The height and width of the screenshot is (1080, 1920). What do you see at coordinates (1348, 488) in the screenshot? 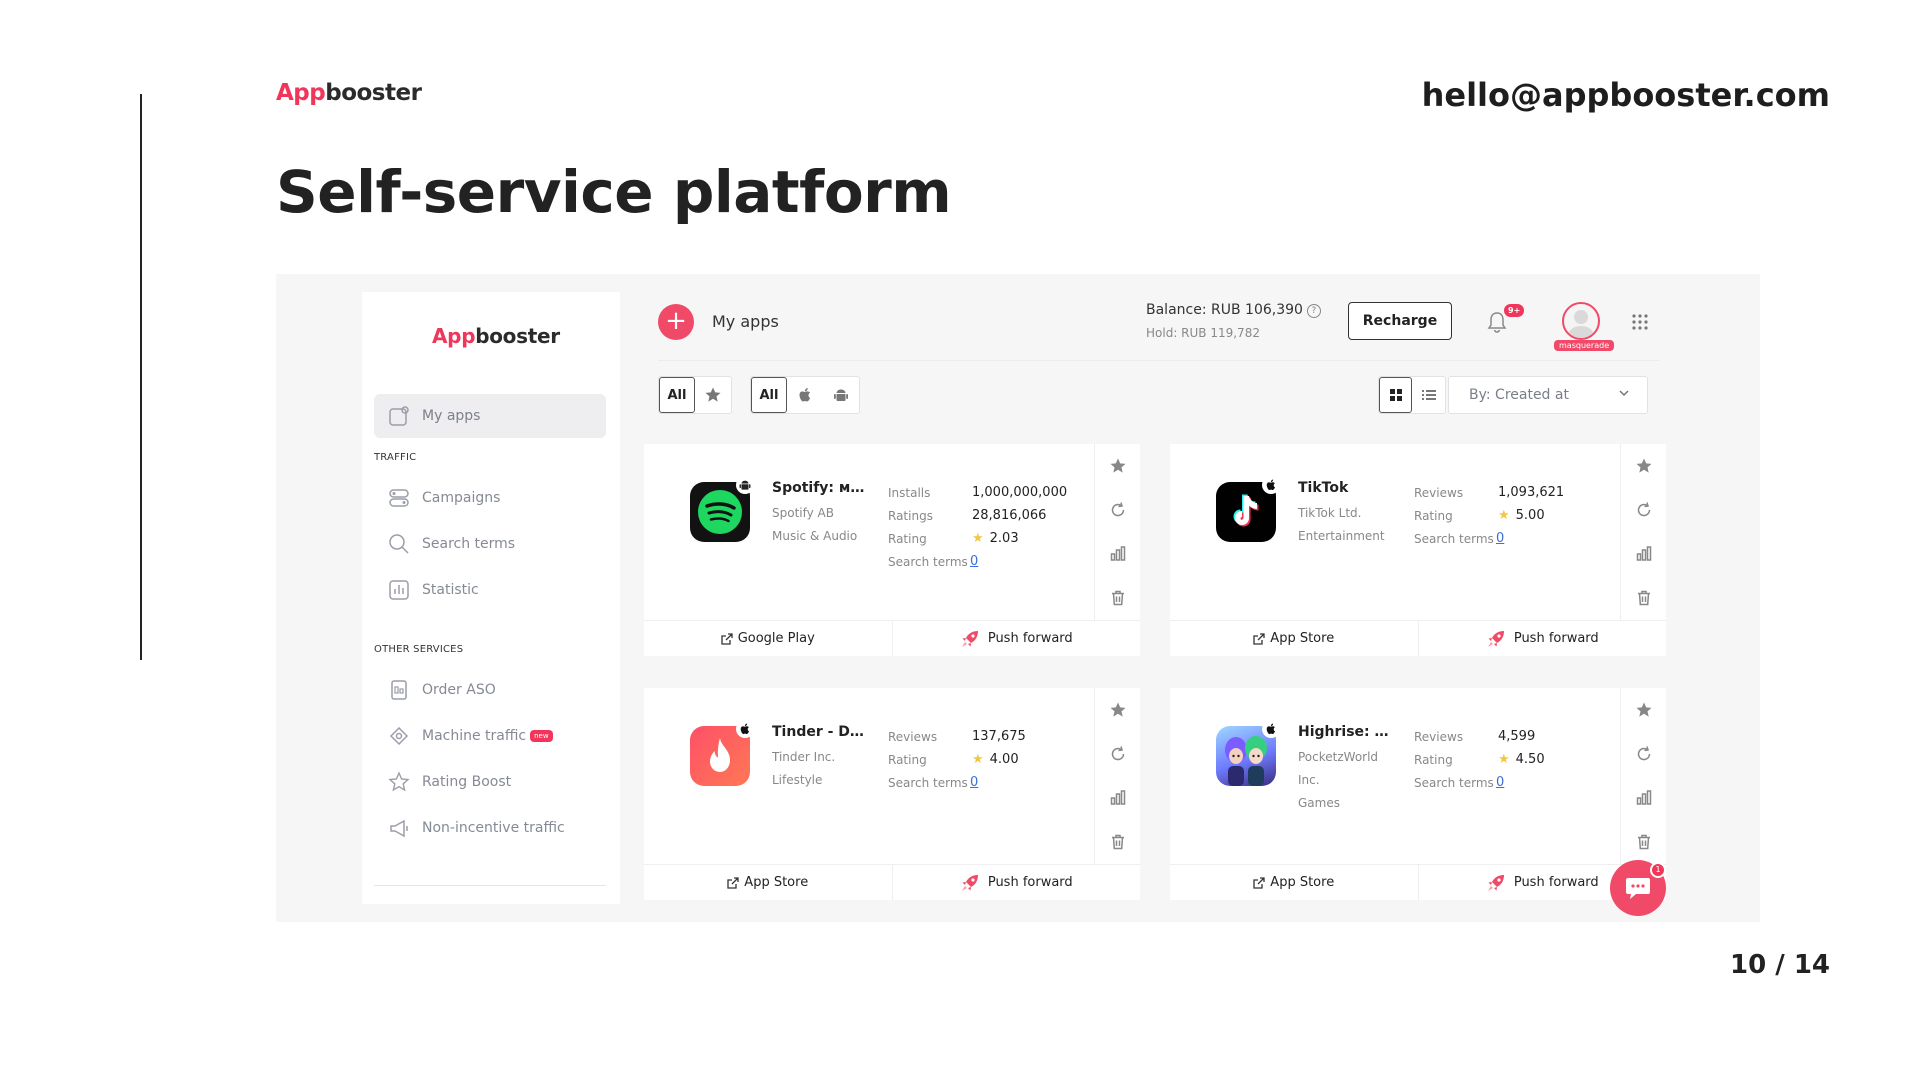
I see `app-name: TikTok` at bounding box center [1348, 488].